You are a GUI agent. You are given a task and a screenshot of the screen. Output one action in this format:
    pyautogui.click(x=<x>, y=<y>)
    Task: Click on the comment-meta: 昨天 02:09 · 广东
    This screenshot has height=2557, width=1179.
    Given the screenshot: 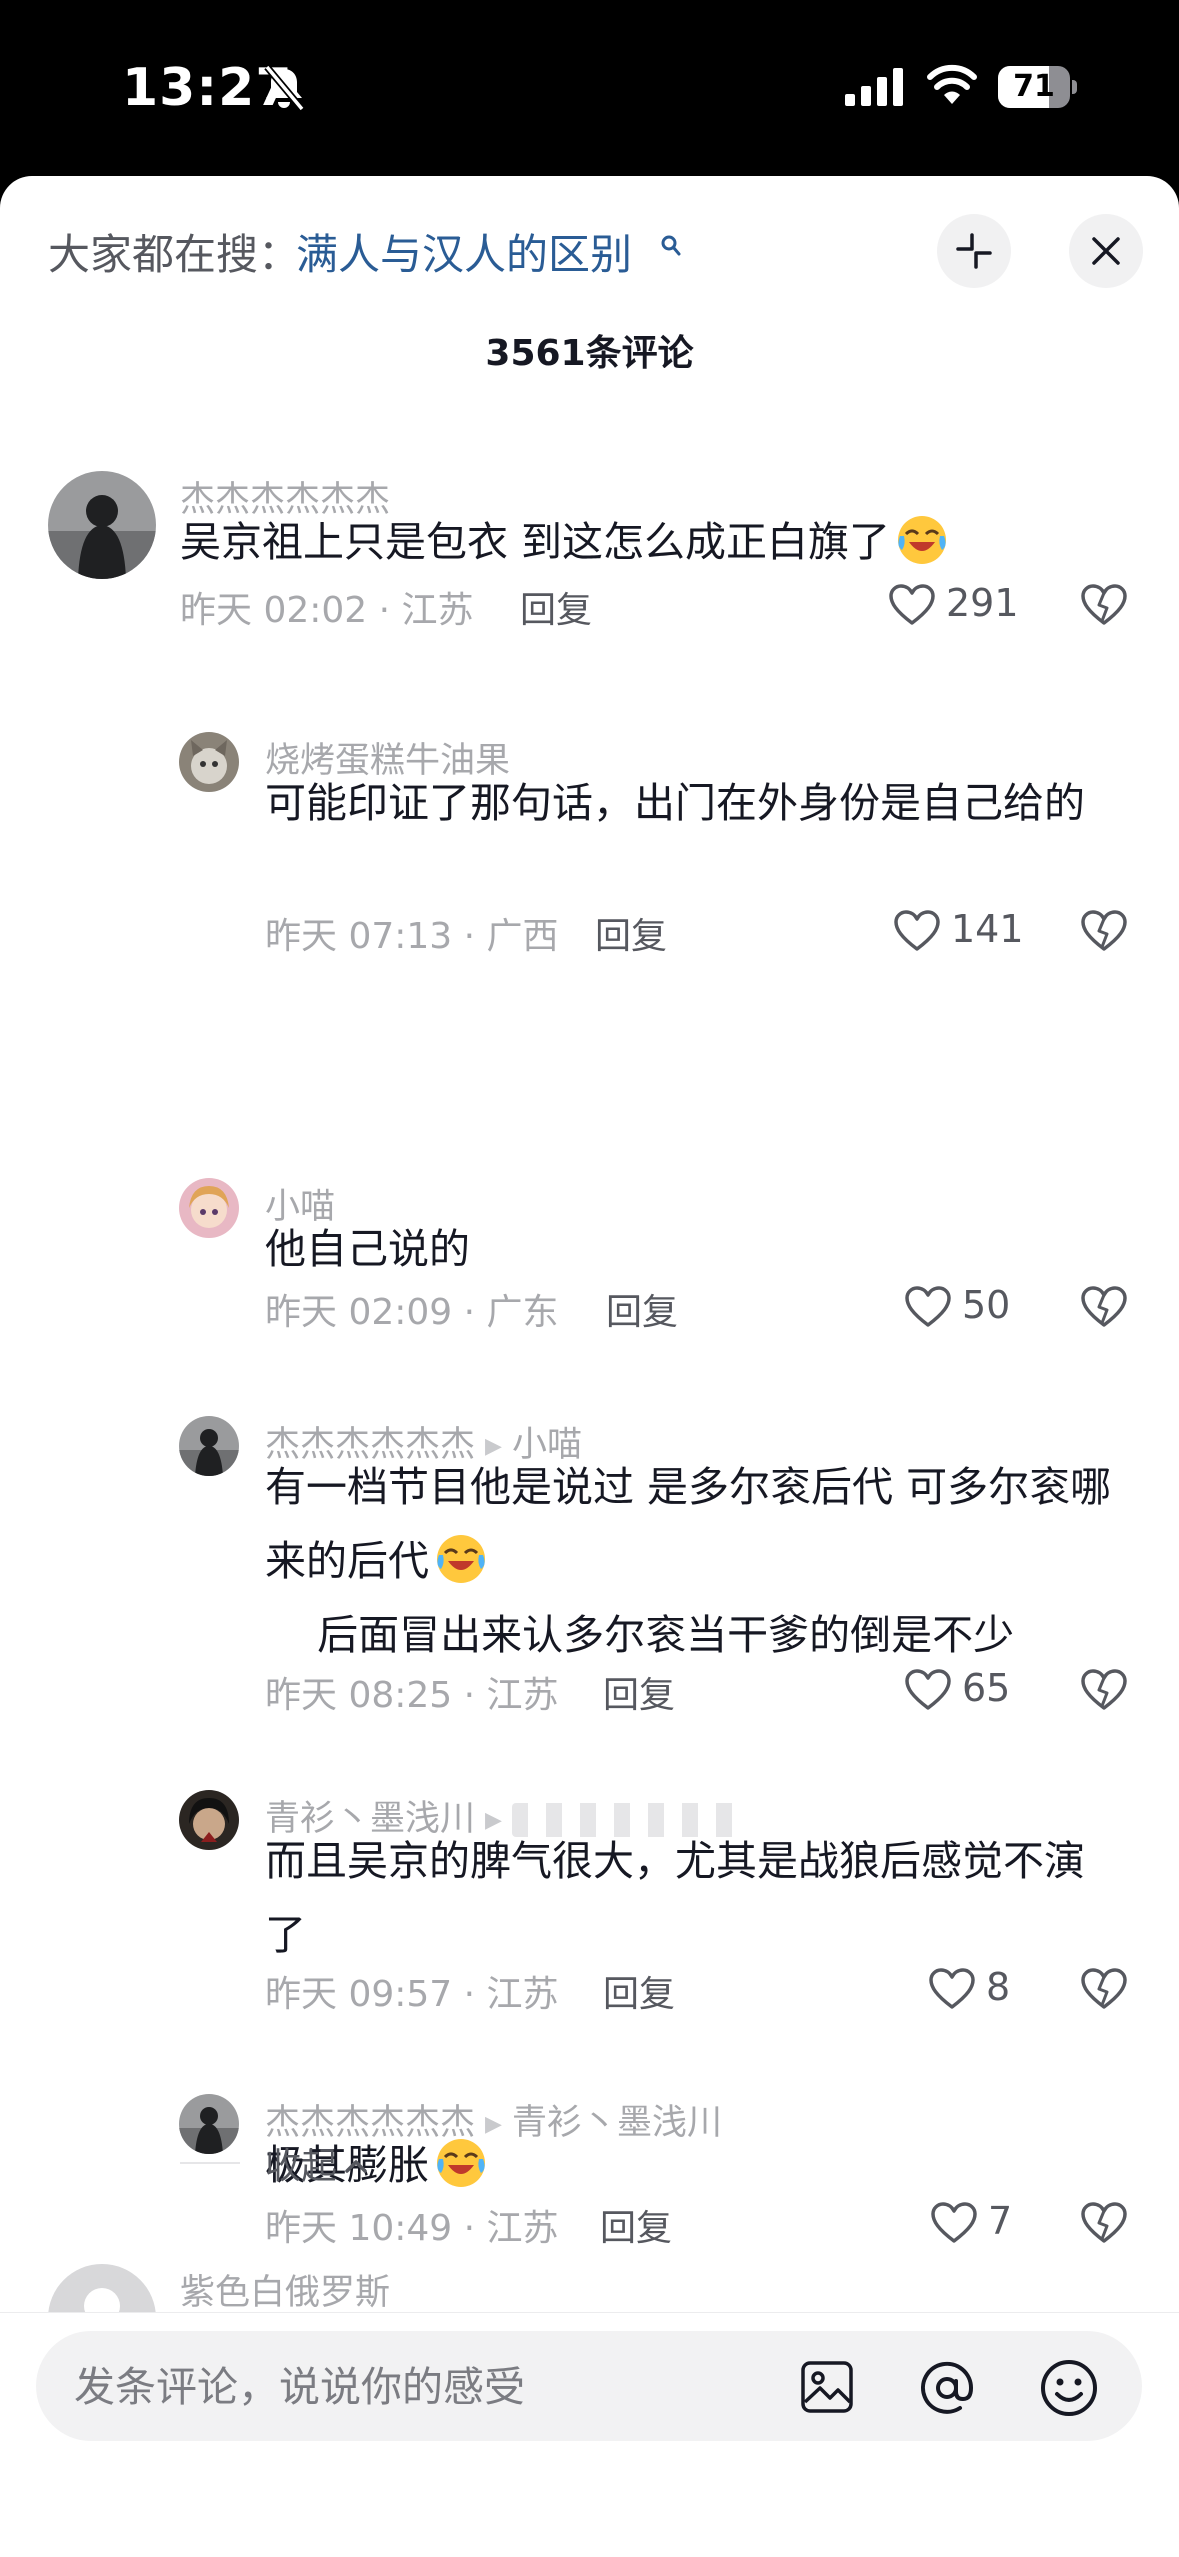 What is the action you would take?
    pyautogui.click(x=412, y=1312)
    